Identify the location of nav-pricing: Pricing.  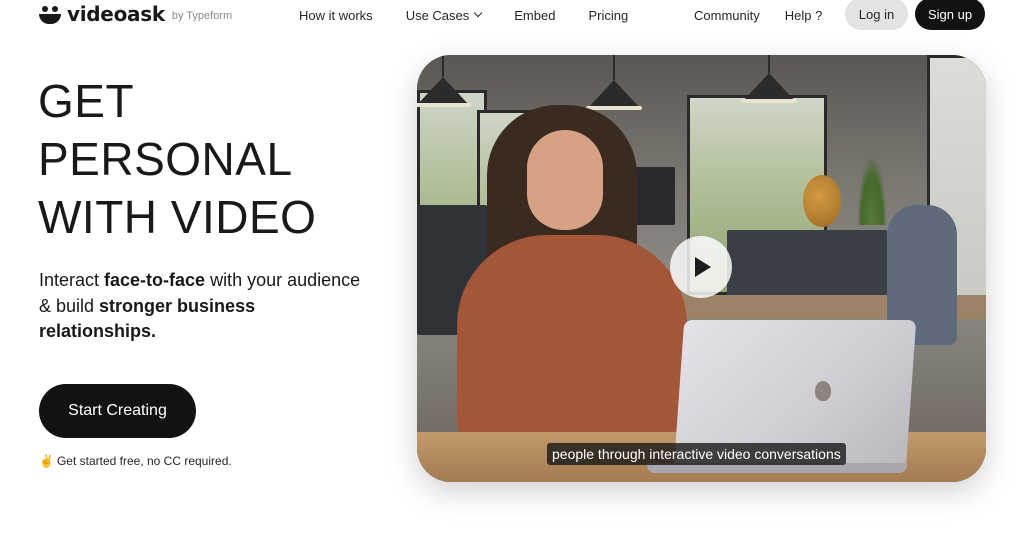
(608, 15).